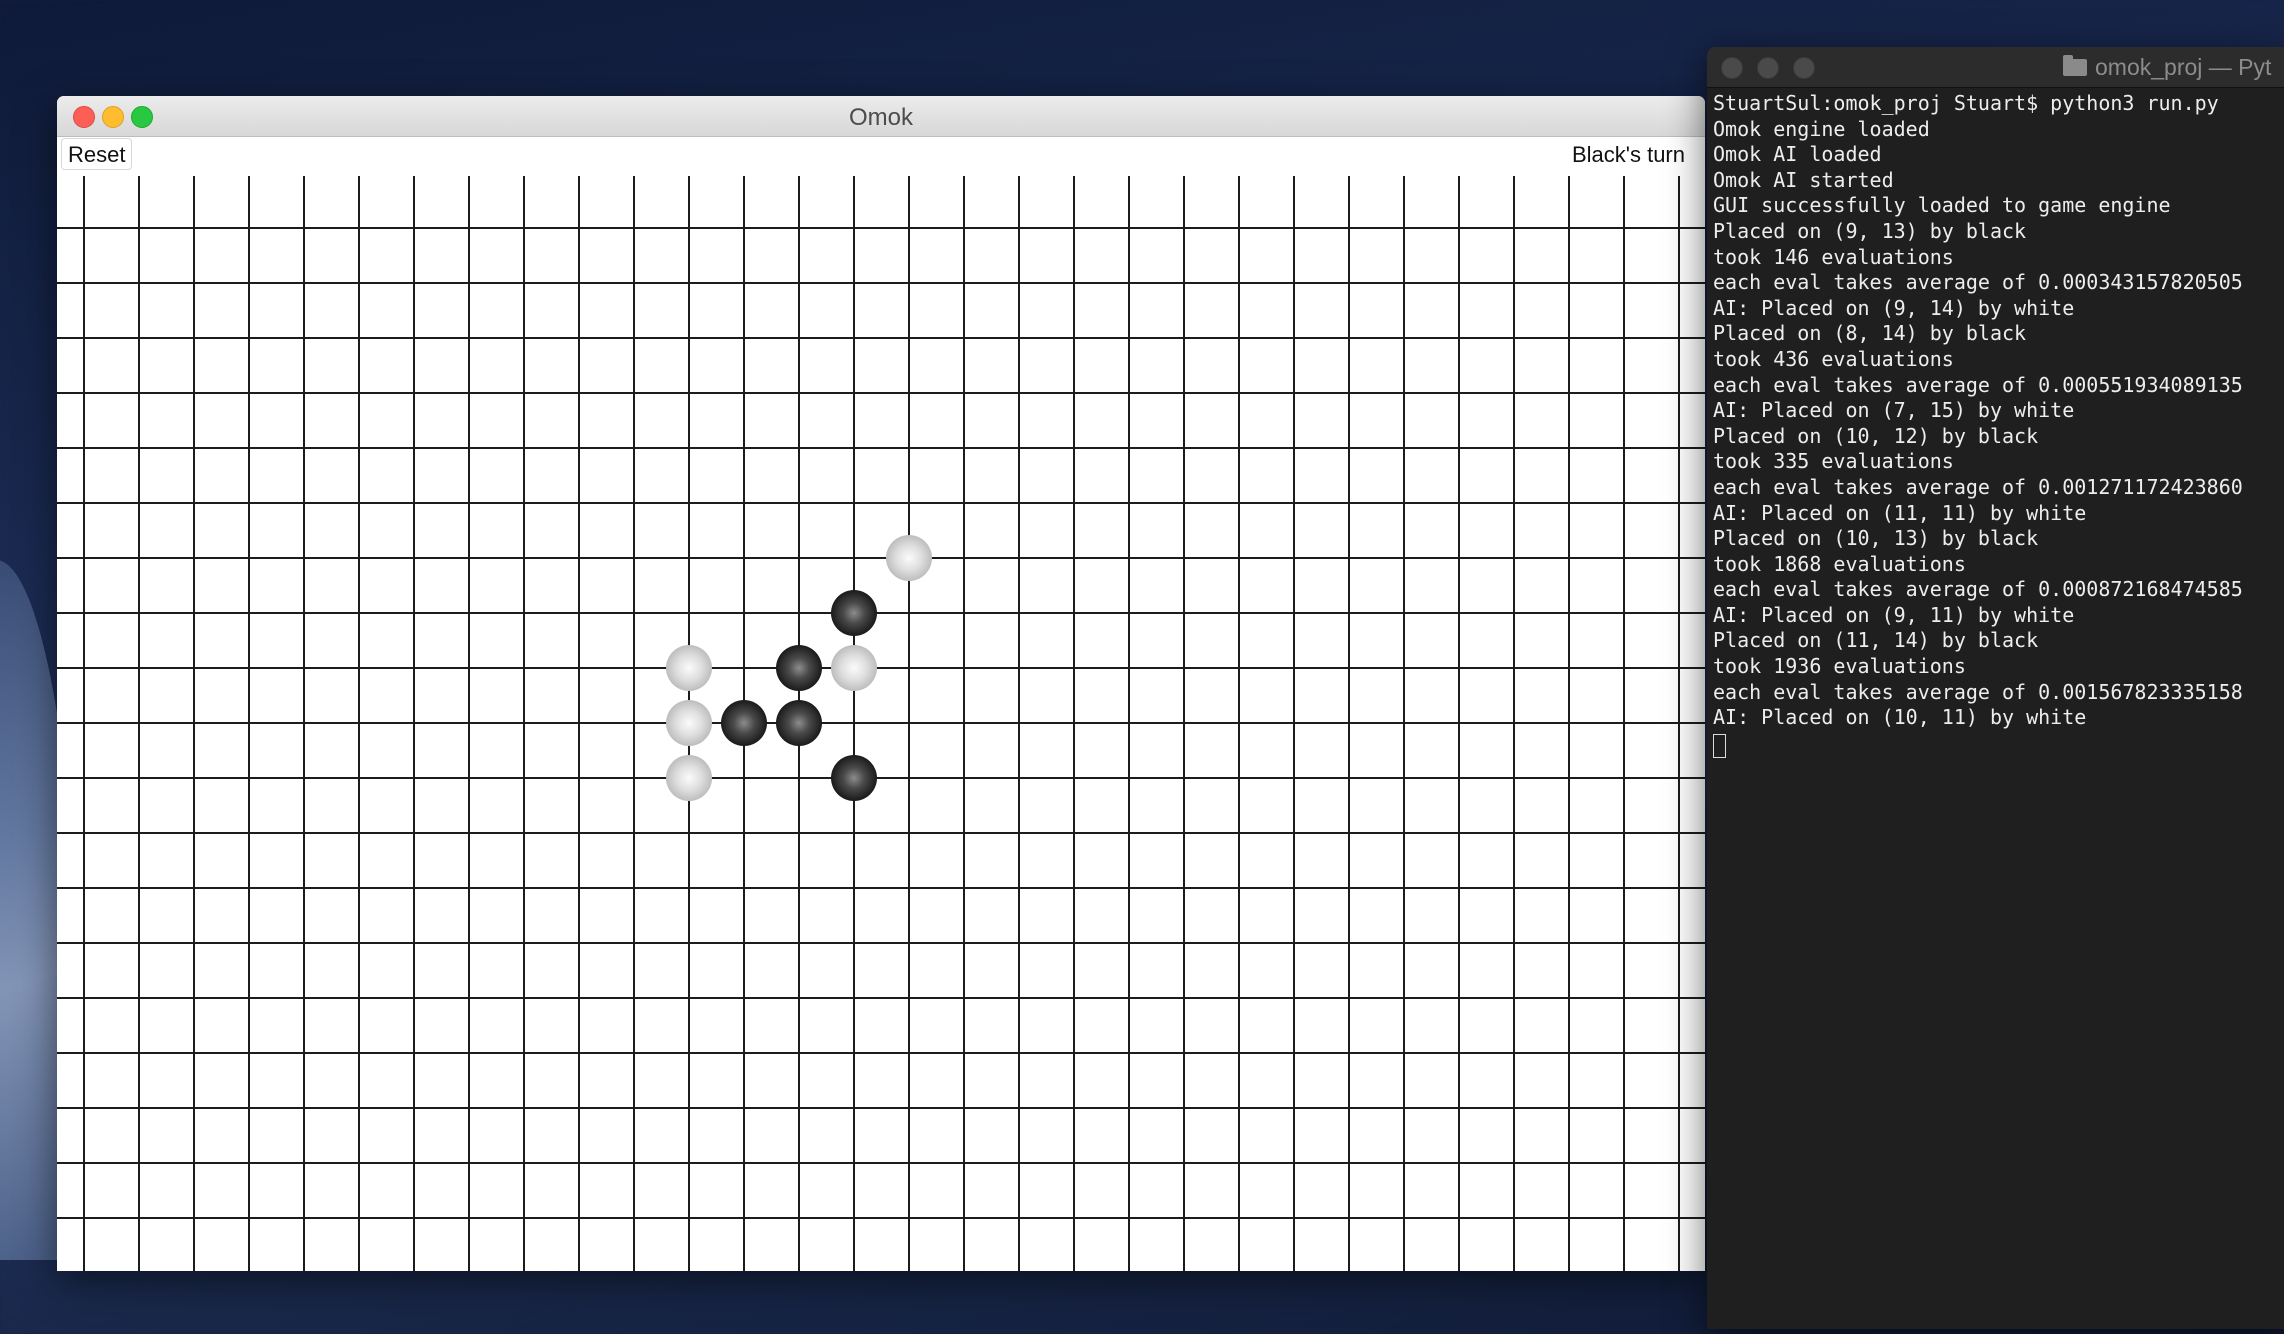 The image size is (2284, 1334). I want to click on terminal-line: Placed on (9, 13) by black, so click(1870, 230).